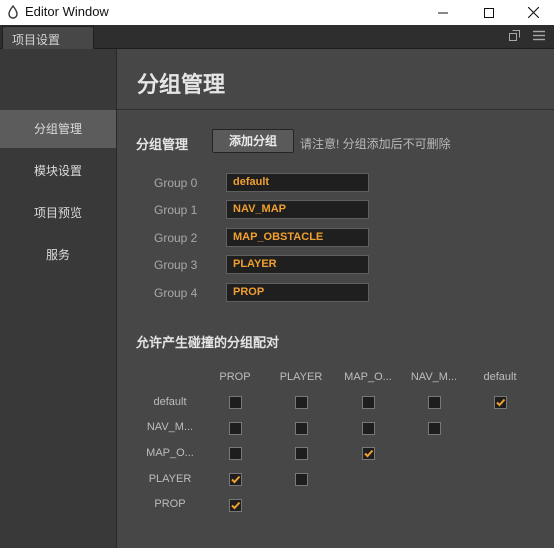  I want to click on group-name-field: MAP_OBSTACLE, so click(297, 237).